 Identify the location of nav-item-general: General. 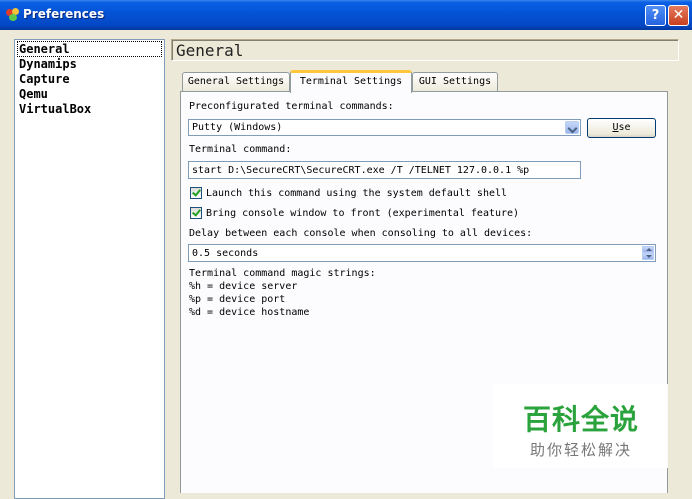
(89, 49).